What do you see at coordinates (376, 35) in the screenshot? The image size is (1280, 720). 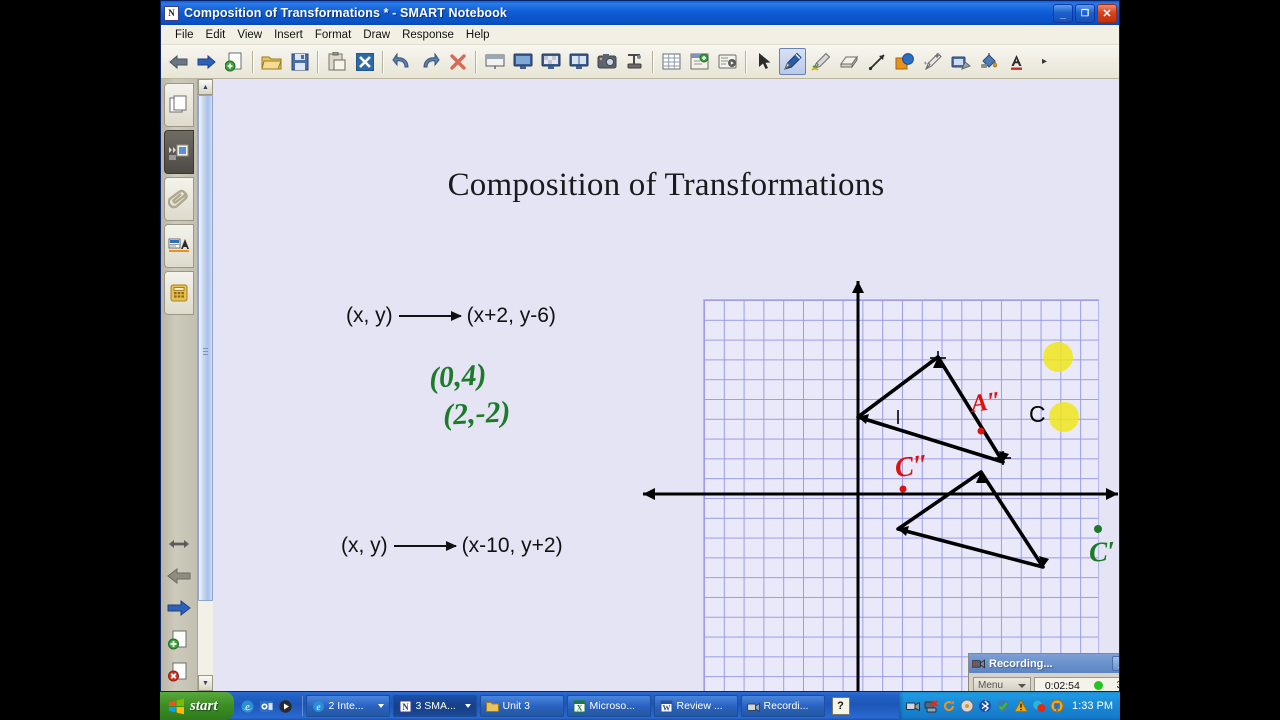 I see `menu-draw: Draw` at bounding box center [376, 35].